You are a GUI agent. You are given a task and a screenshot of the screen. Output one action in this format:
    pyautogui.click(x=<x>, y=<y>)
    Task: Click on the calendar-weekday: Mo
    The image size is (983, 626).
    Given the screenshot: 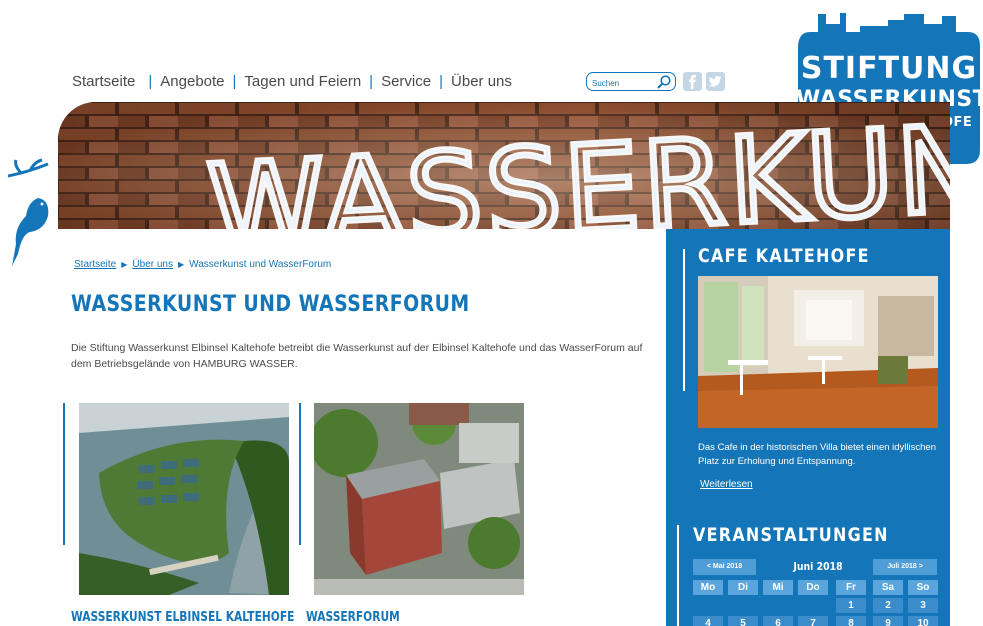 What is the action you would take?
    pyautogui.click(x=708, y=587)
    